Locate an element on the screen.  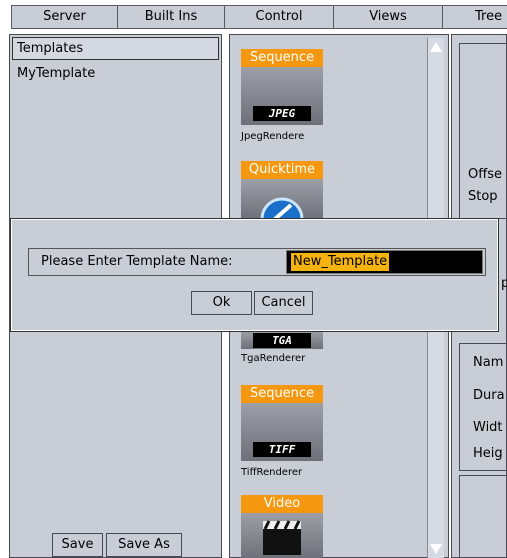
template-name-value: New_Template is located at coordinates (340, 262).